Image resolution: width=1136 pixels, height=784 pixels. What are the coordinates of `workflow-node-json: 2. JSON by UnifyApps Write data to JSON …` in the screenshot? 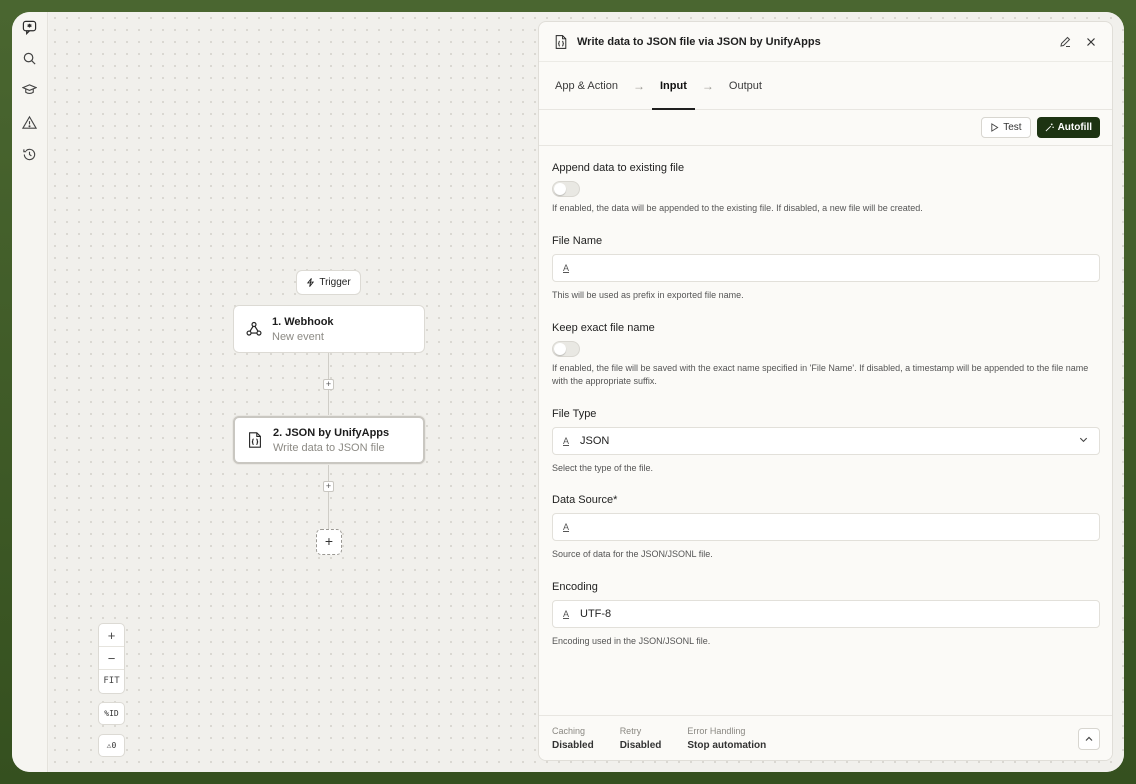 It's located at (329, 440).